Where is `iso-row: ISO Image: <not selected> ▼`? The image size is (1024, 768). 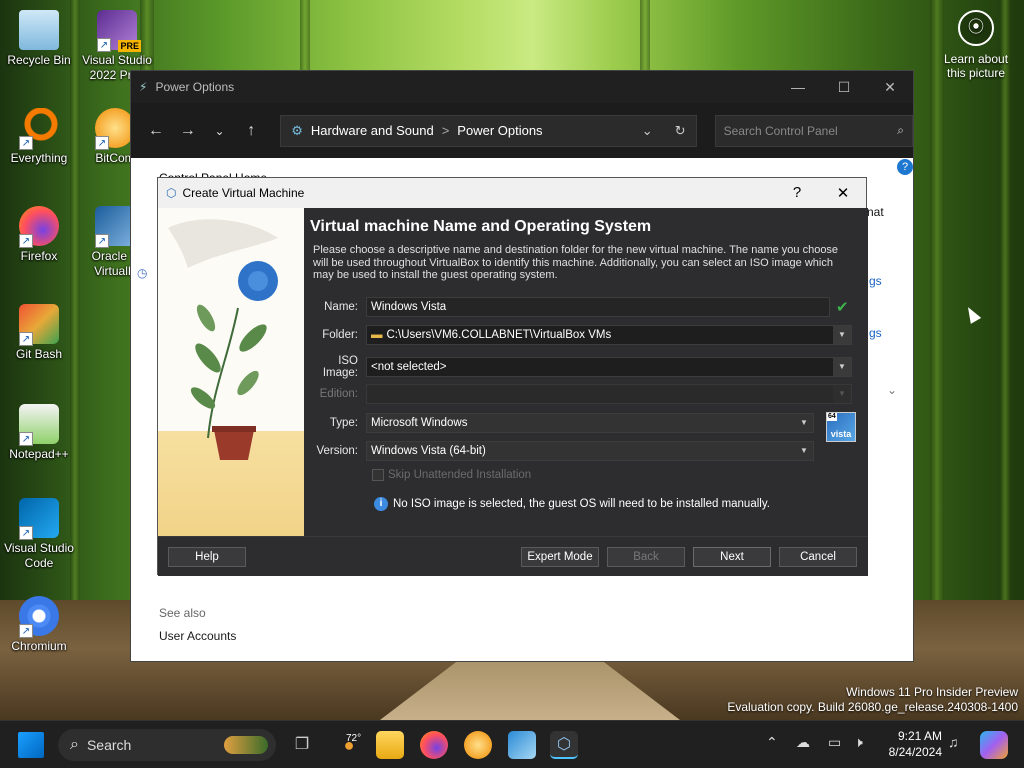
iso-row: ISO Image: <not selected> ▼ is located at coordinates (586, 367).